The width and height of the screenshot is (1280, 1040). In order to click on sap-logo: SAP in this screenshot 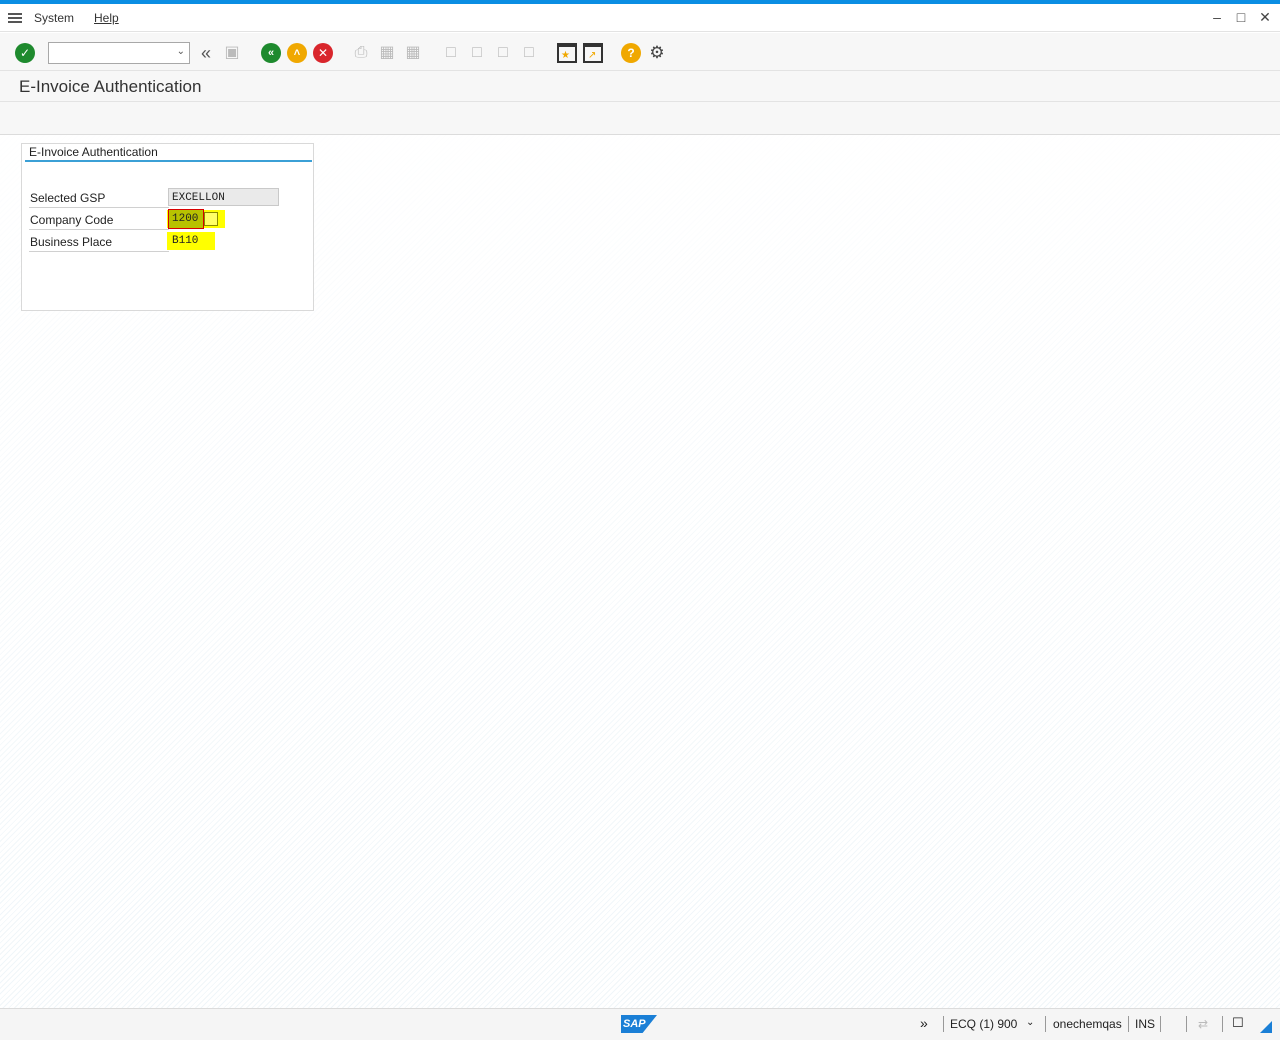, I will do `click(639, 1024)`.